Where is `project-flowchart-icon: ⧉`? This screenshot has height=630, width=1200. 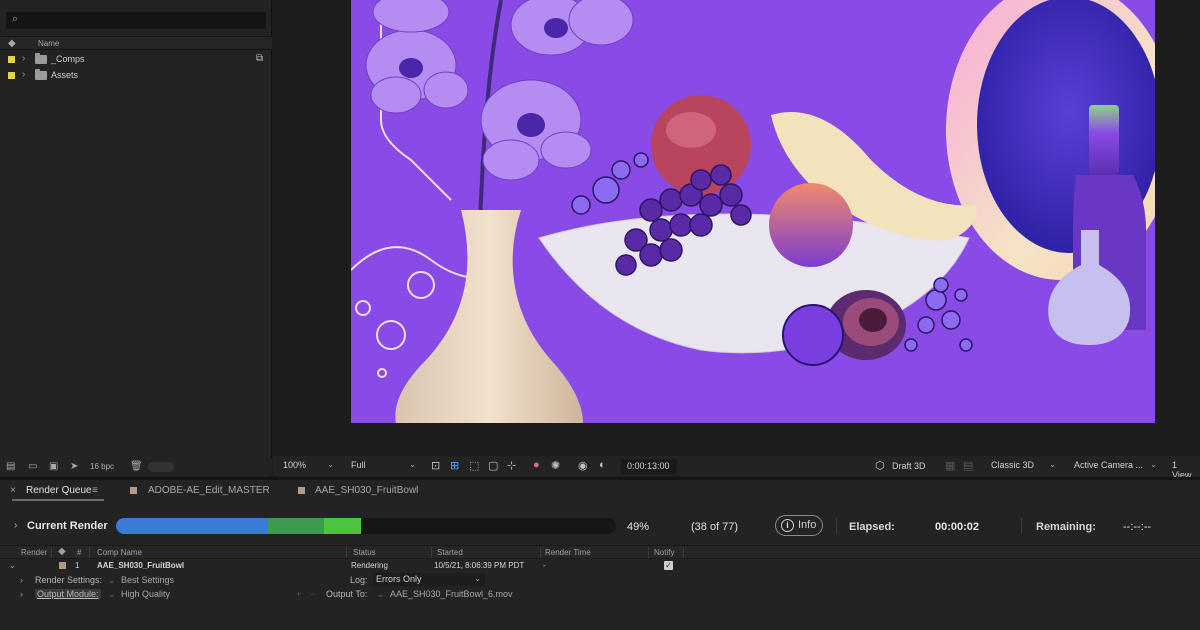 project-flowchart-icon: ⧉ is located at coordinates (259, 58).